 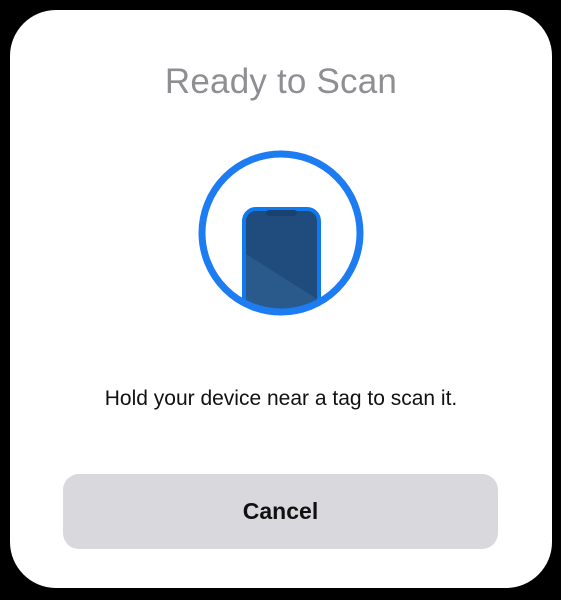 I want to click on cancel-button: Cancel, so click(x=280, y=511).